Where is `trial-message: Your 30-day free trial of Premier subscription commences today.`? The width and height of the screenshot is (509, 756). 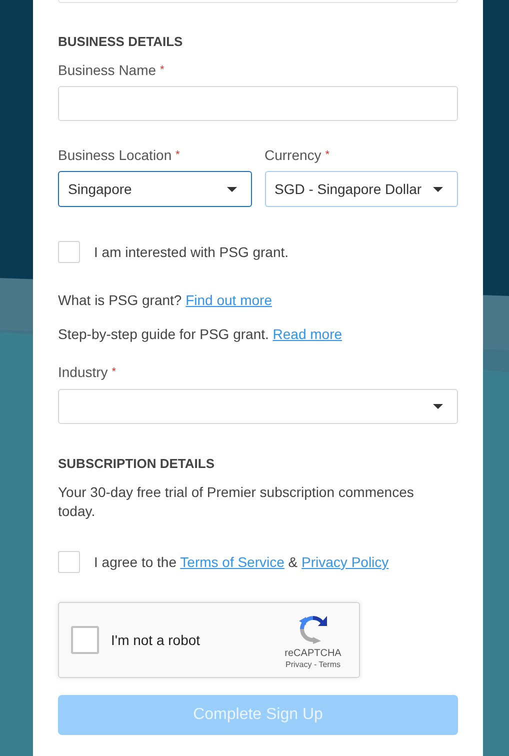
trial-message: Your 30-day free trial of Premier subscription commences today. is located at coordinates (236, 502).